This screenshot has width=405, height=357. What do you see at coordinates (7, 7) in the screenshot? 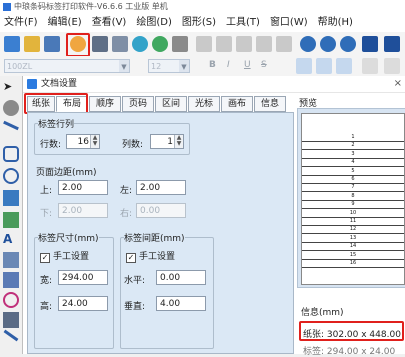
I see `app-icon` at bounding box center [7, 7].